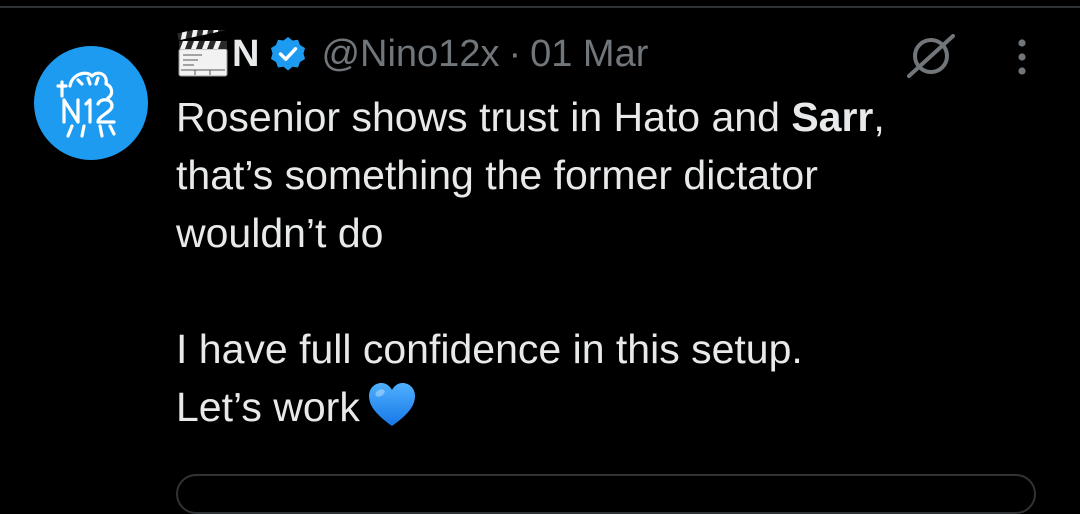 Image resolution: width=1080 pixels, height=514 pixels. Describe the element at coordinates (589, 54) in the screenshot. I see `tweet-date: 01 Mar` at that location.